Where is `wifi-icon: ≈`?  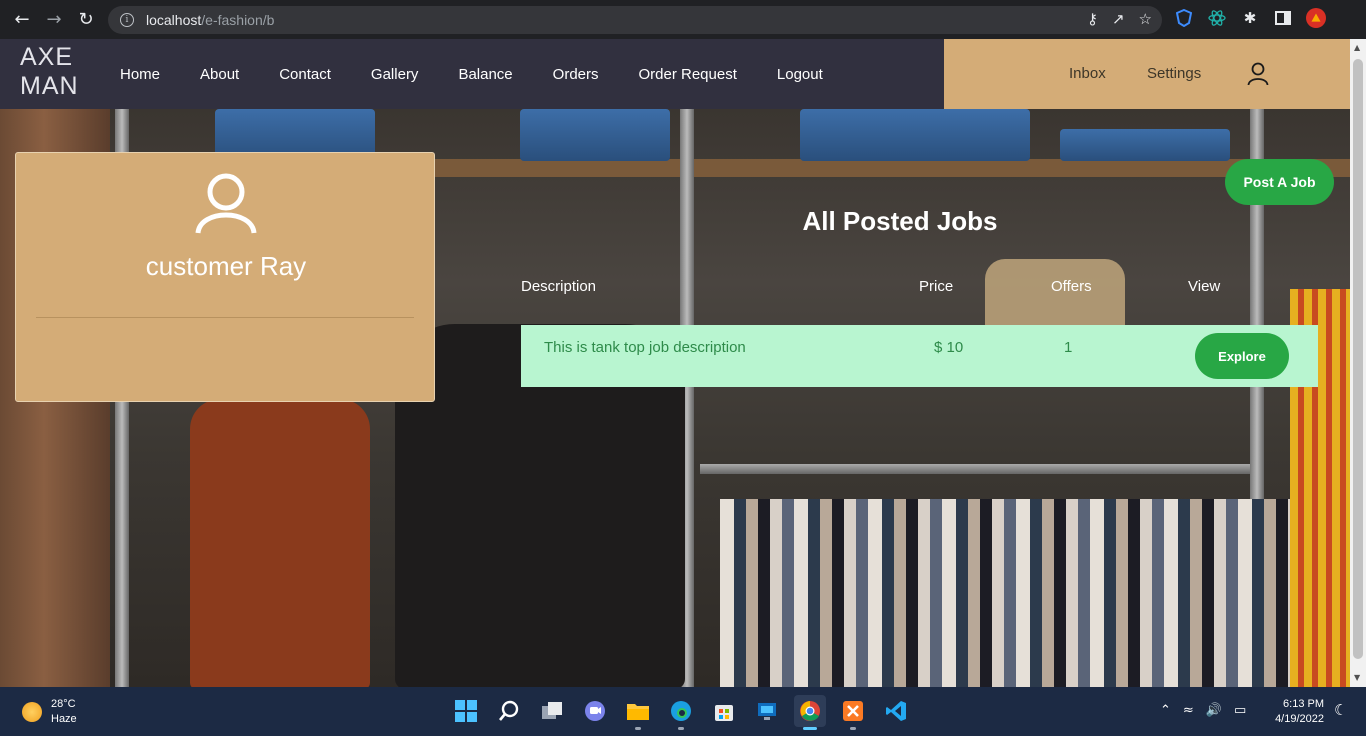
wifi-icon: ≈ is located at coordinates (1188, 710).